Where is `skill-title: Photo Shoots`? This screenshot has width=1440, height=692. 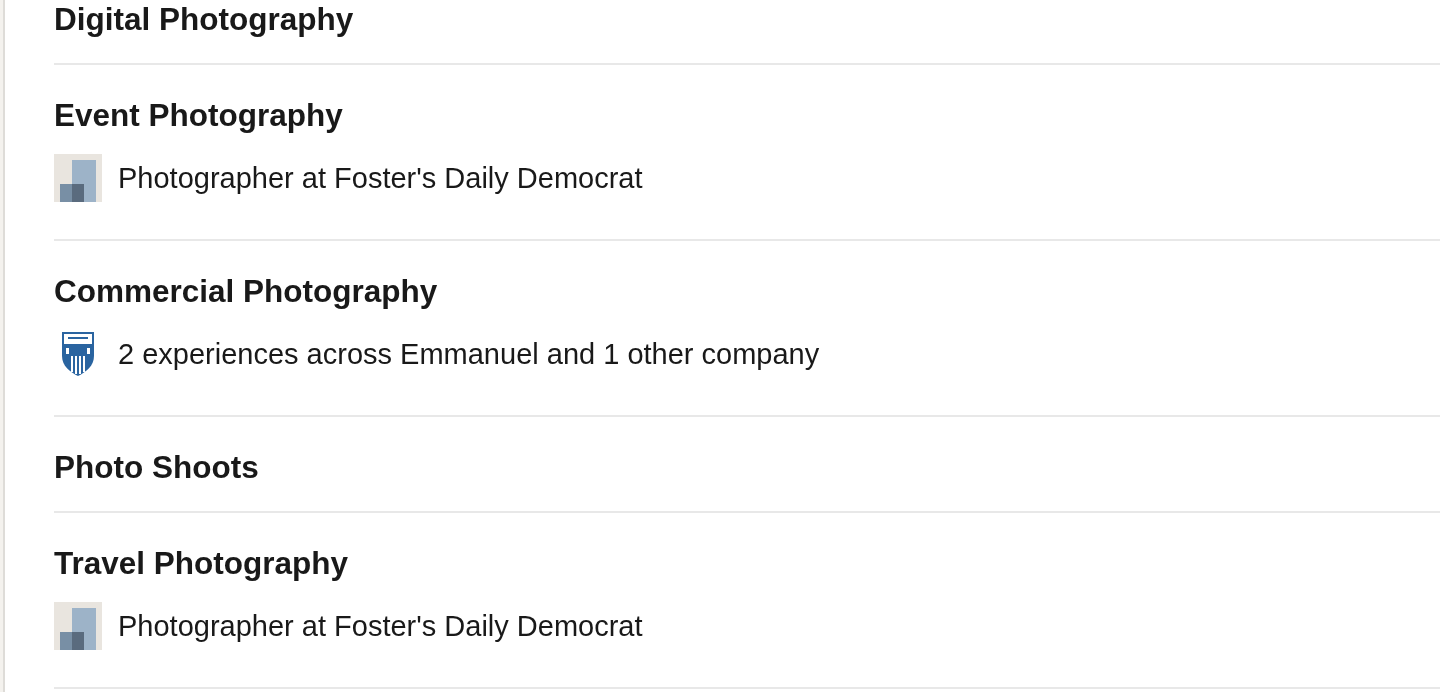 skill-title: Photo Shoots is located at coordinates (156, 467).